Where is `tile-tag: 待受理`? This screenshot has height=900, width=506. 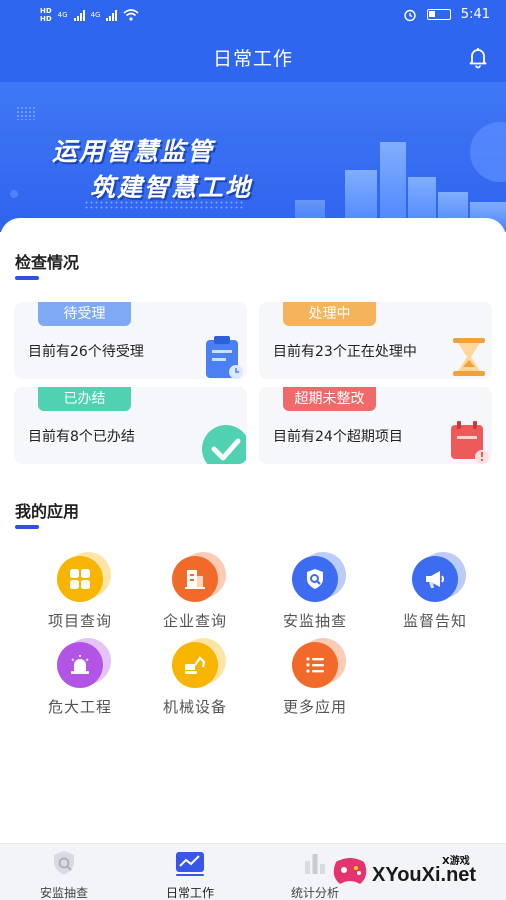 tile-tag: 待受理 is located at coordinates (84, 314).